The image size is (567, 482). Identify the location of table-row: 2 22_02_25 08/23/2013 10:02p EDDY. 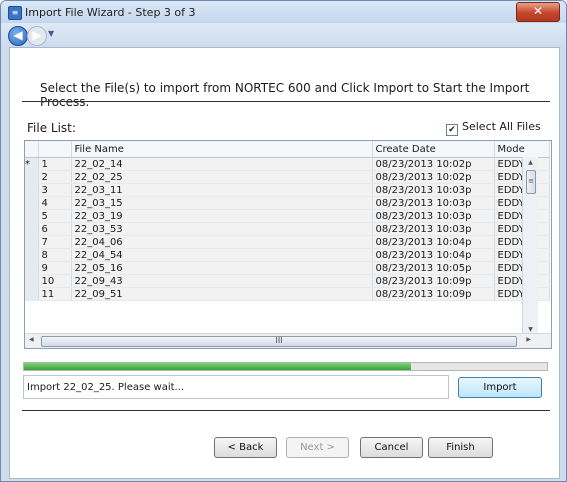
(287, 177).